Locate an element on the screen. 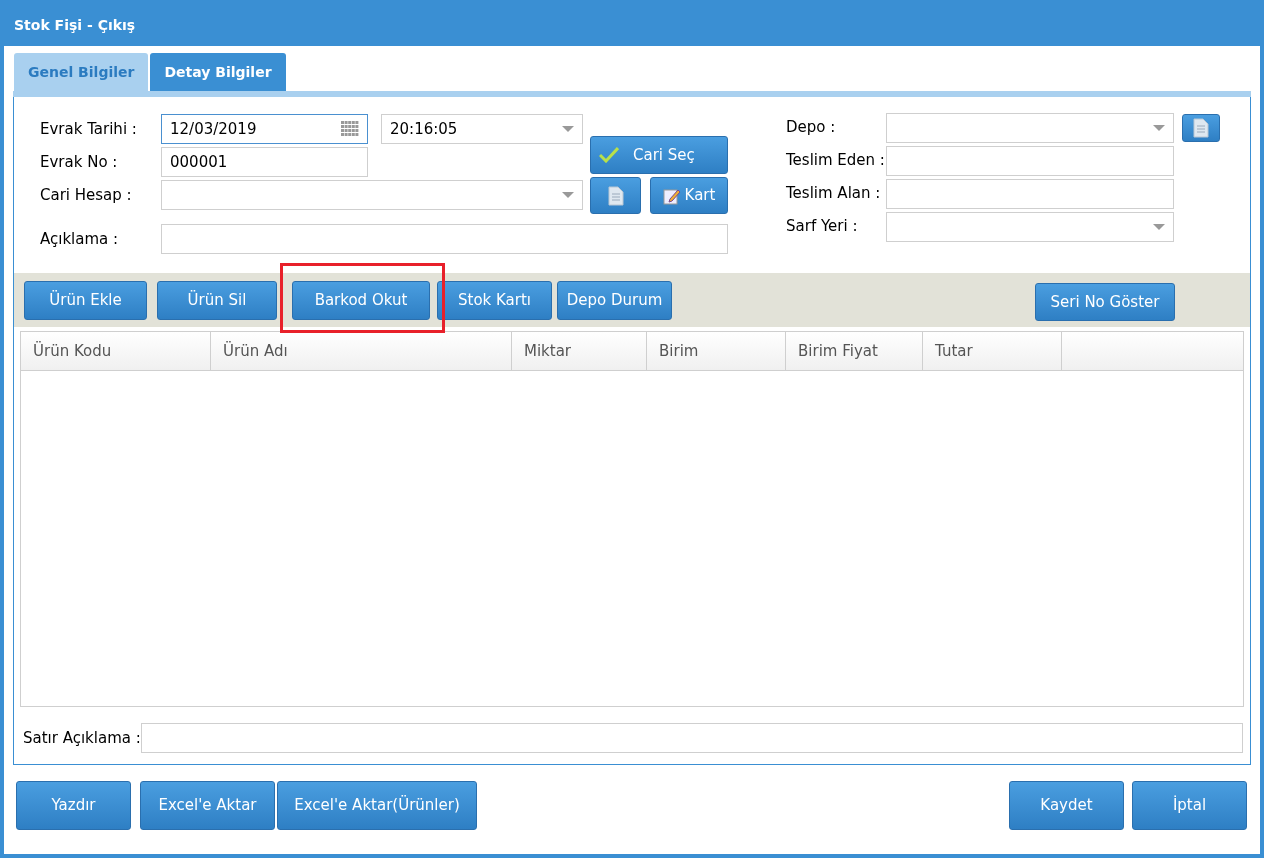 Image resolution: width=1264 pixels, height=858 pixels. toolbar-button: Depo Durum is located at coordinates (614, 300).